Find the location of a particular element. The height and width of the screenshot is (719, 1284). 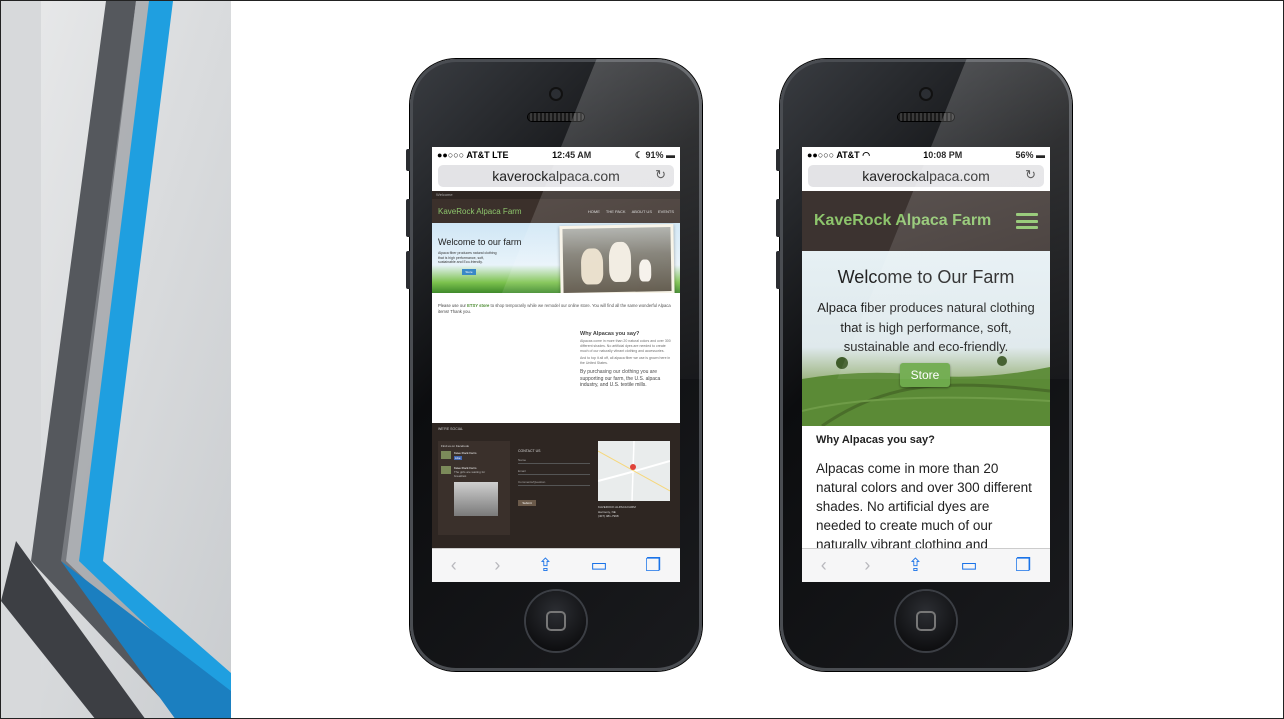

alpaca-photo-image is located at coordinates (617, 260).